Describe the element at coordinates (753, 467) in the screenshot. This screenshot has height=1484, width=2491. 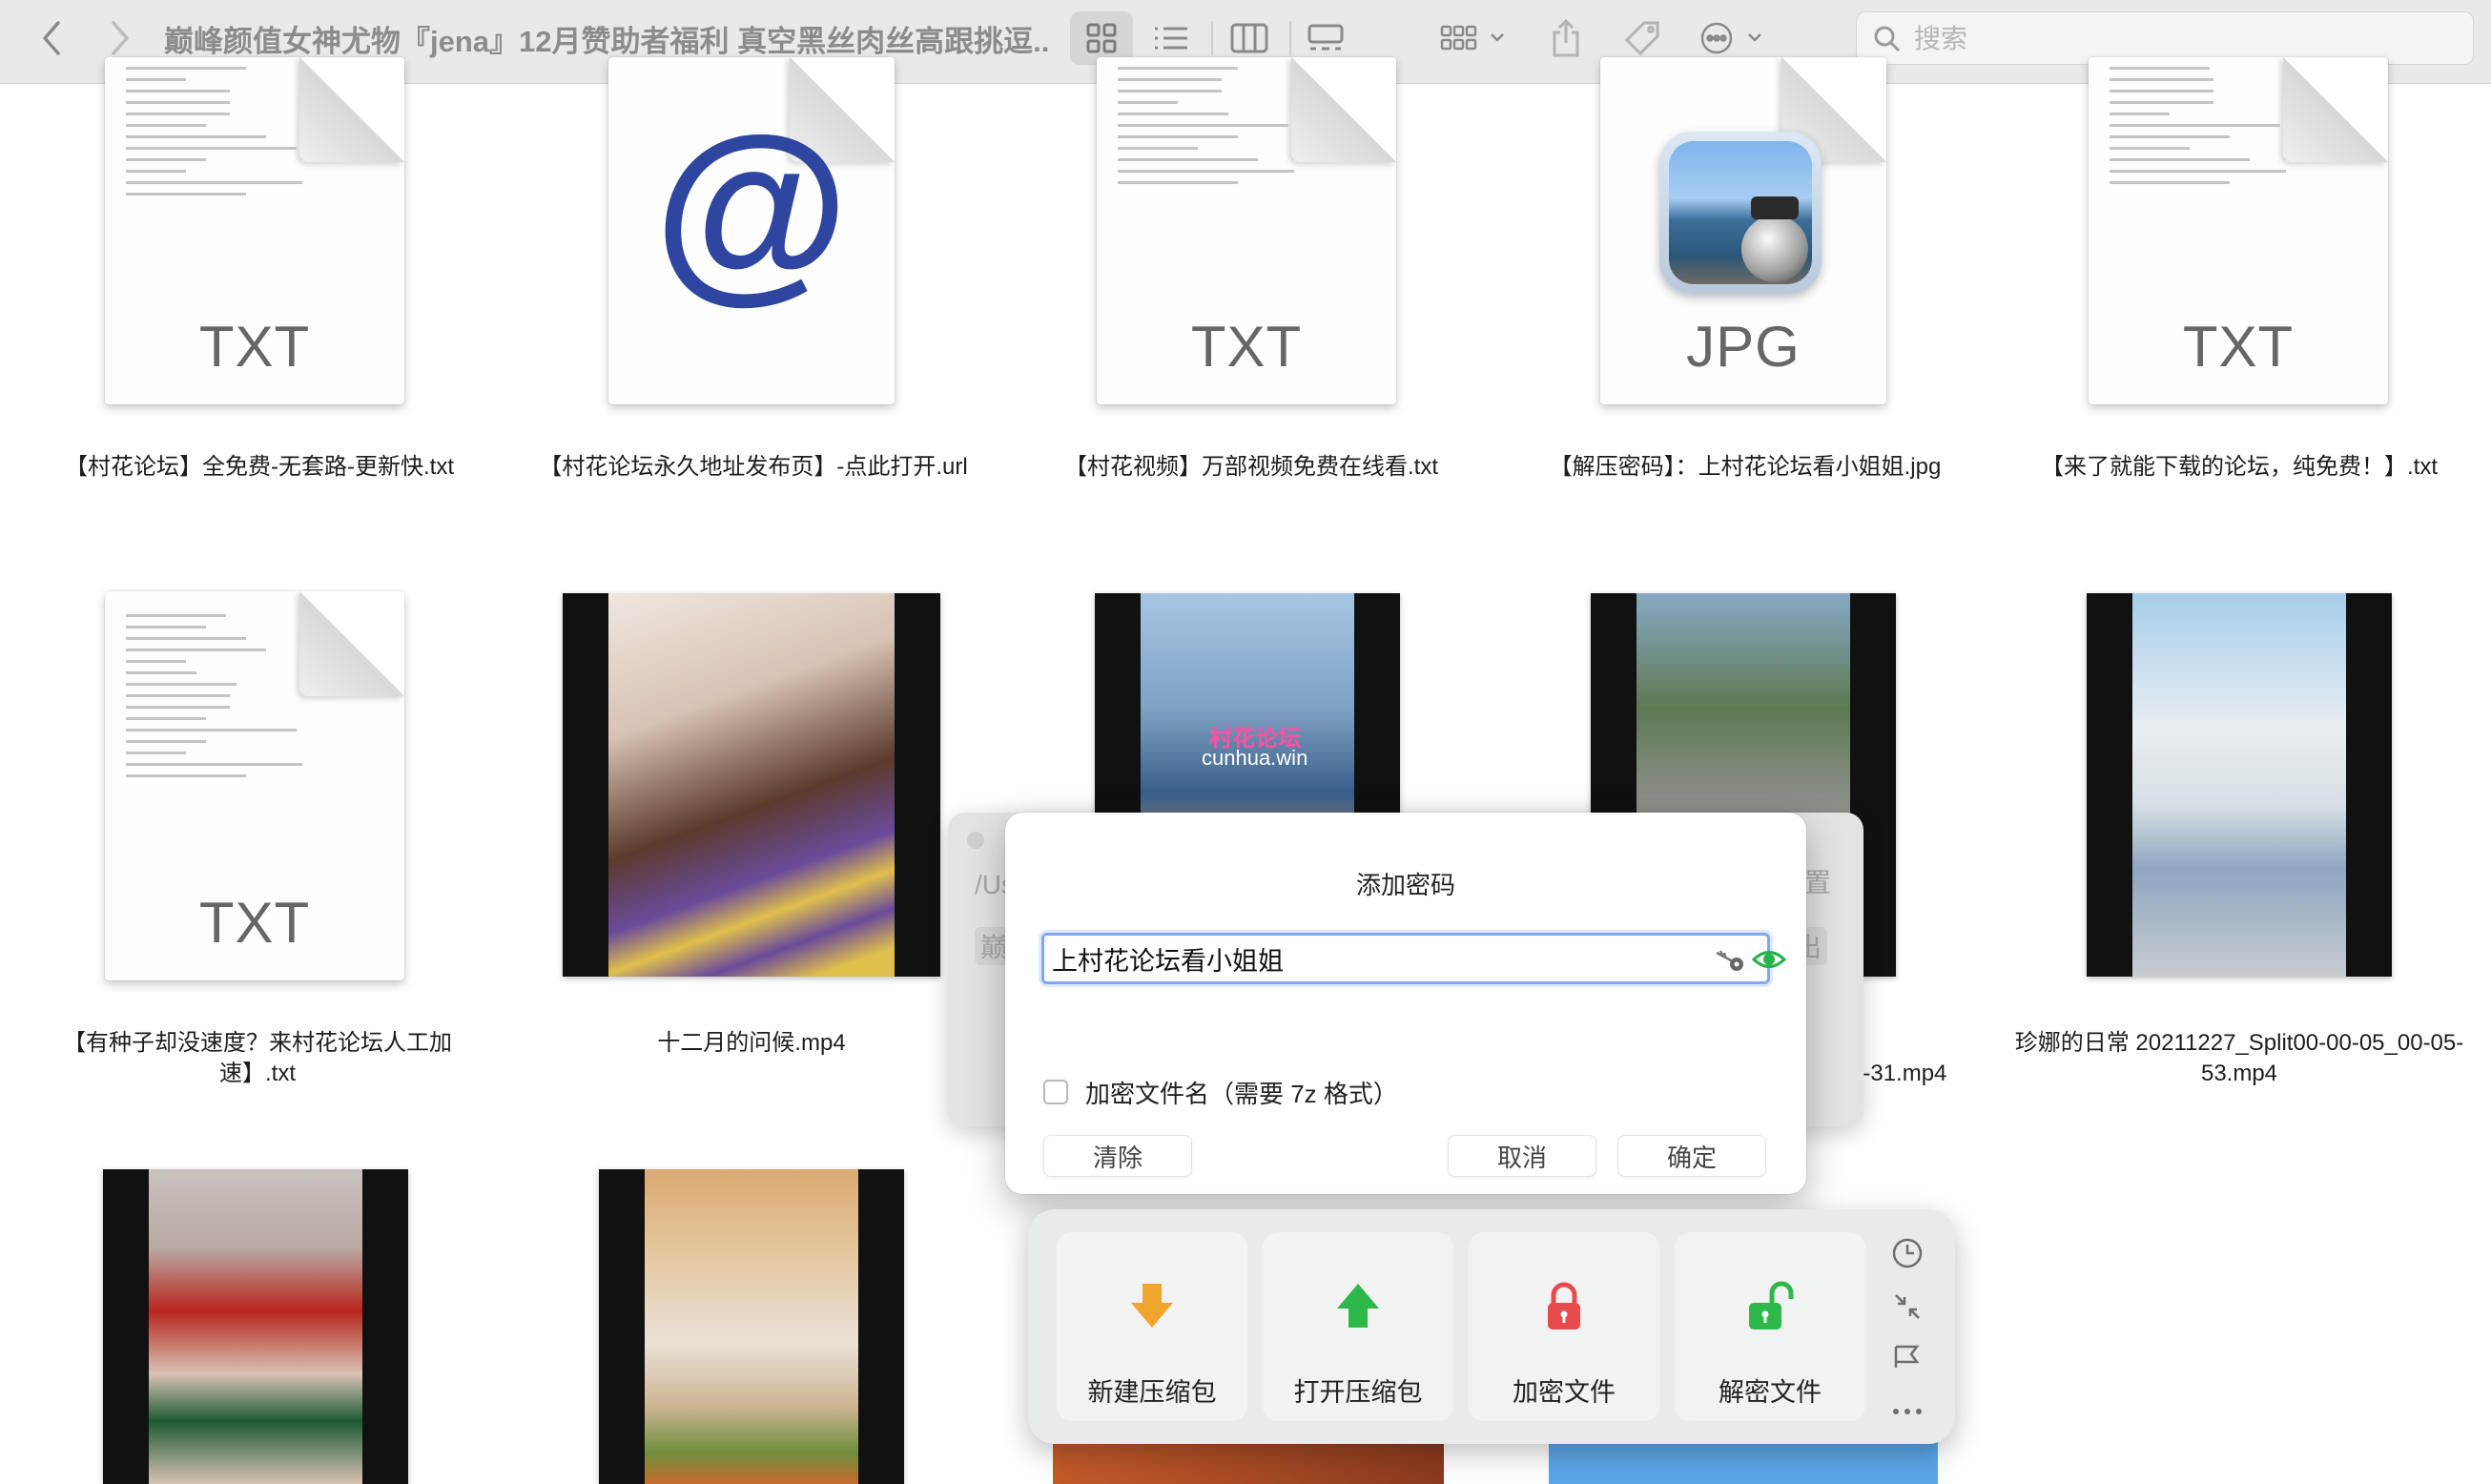
I see `file-name: 【村花论坛永久地址发布页】-点此打开.url` at that location.